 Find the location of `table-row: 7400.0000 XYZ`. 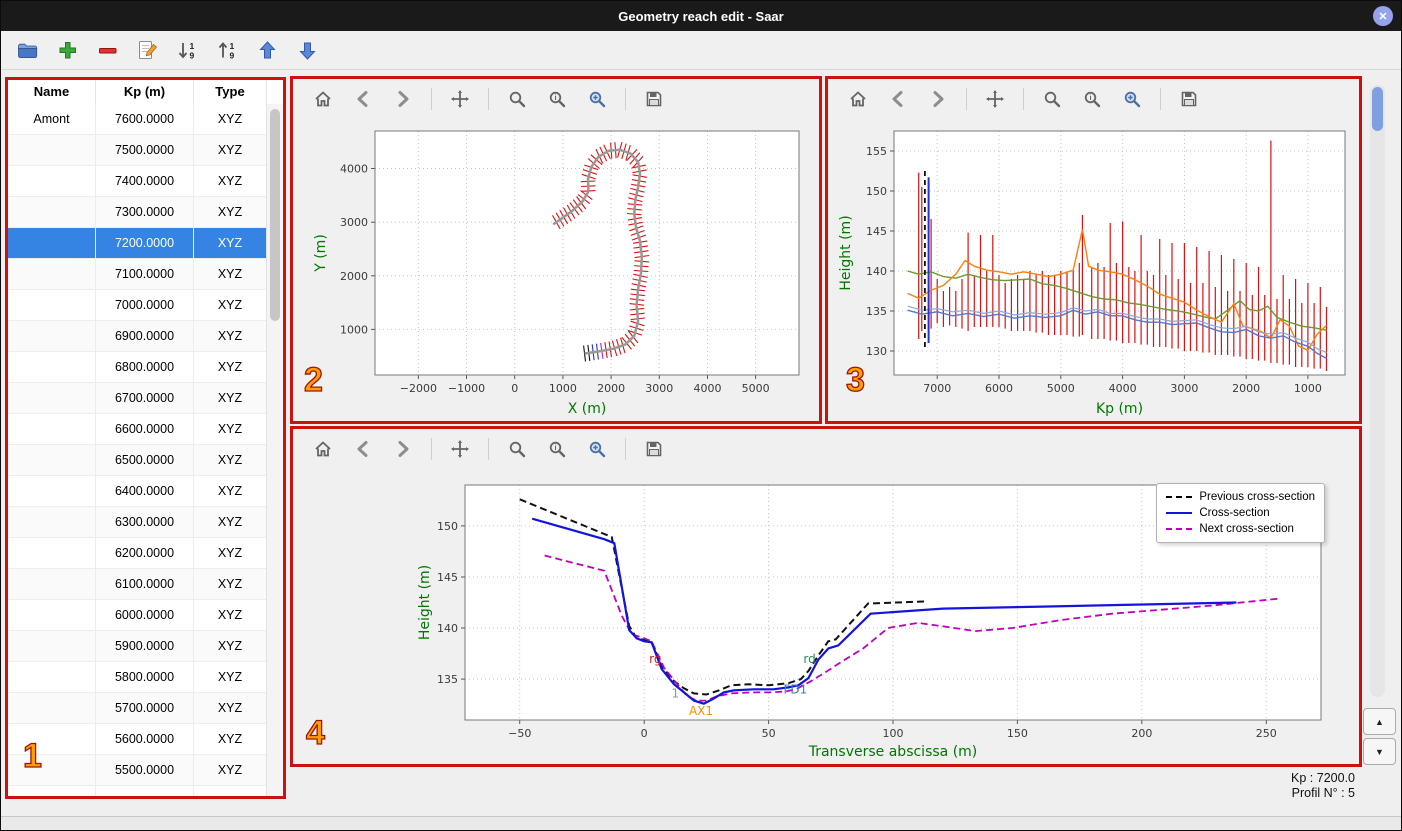

table-row: 7400.0000 XYZ is located at coordinates (137, 181).